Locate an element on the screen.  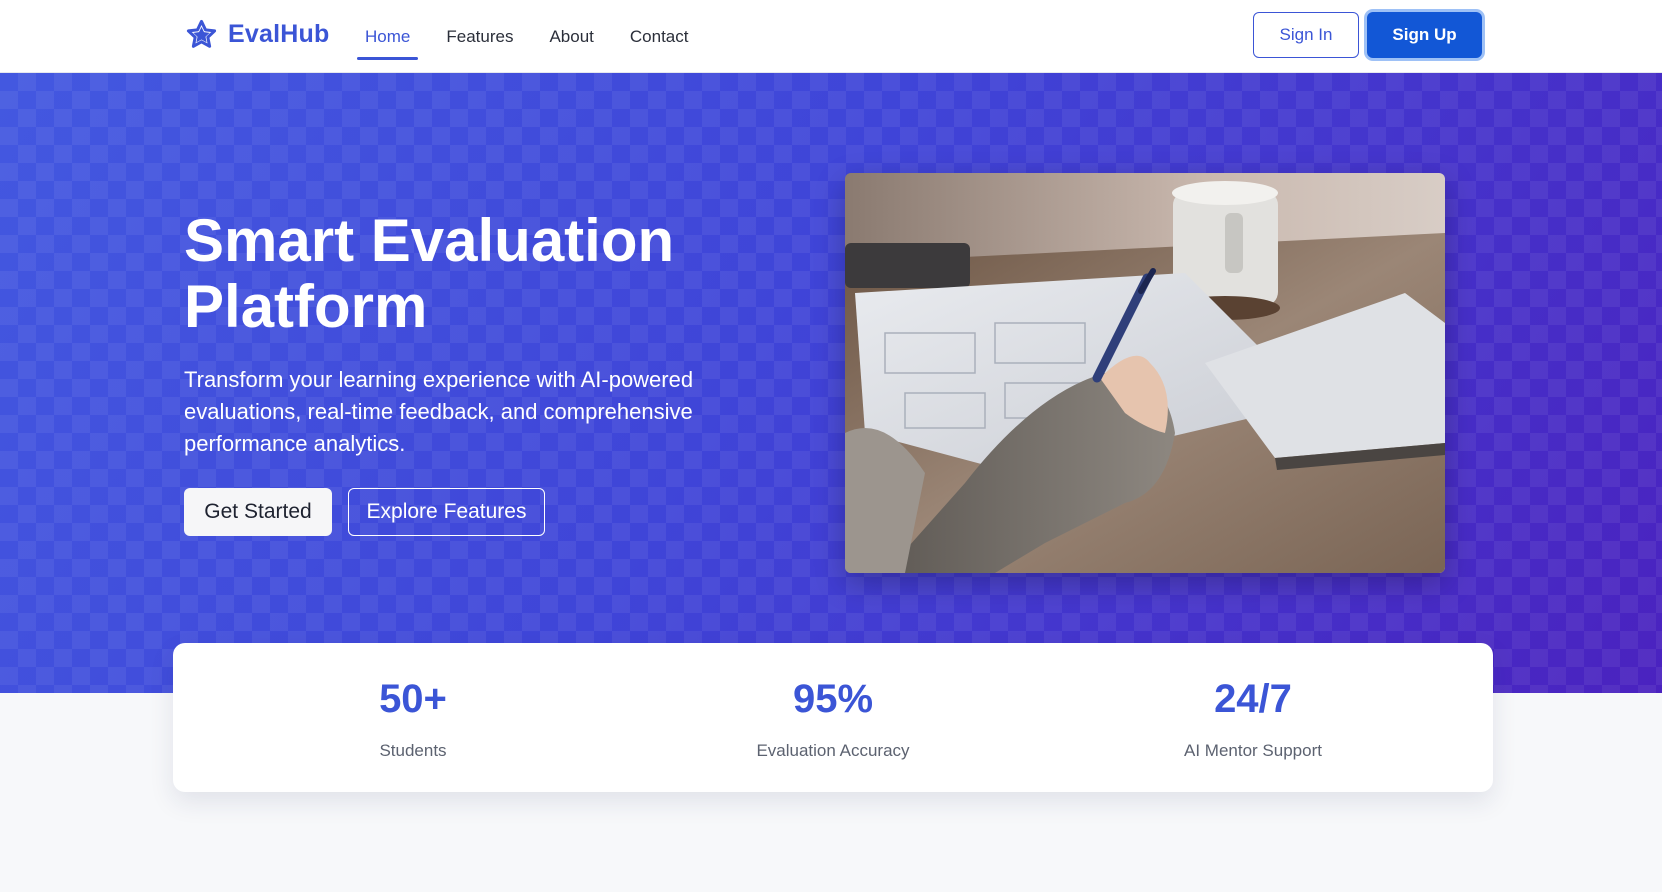
hero-title-line2: Platform is located at coordinates (306, 306).